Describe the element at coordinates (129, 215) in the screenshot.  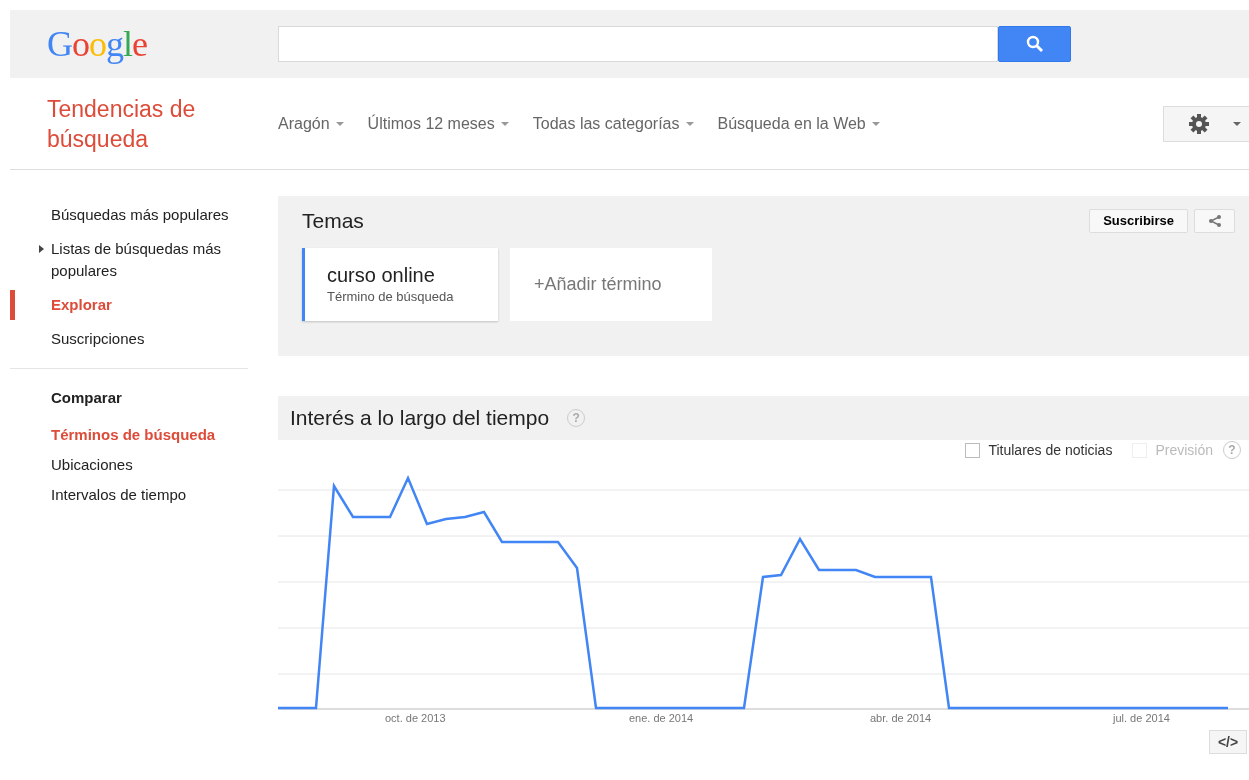
I see `sidebar-item: Búsquedas más populares` at that location.